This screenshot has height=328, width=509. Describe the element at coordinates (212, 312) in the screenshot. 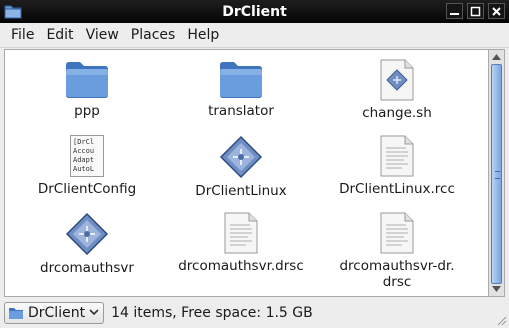

I see `status-summary: 14 items, Free space: 1.5 GB` at that location.